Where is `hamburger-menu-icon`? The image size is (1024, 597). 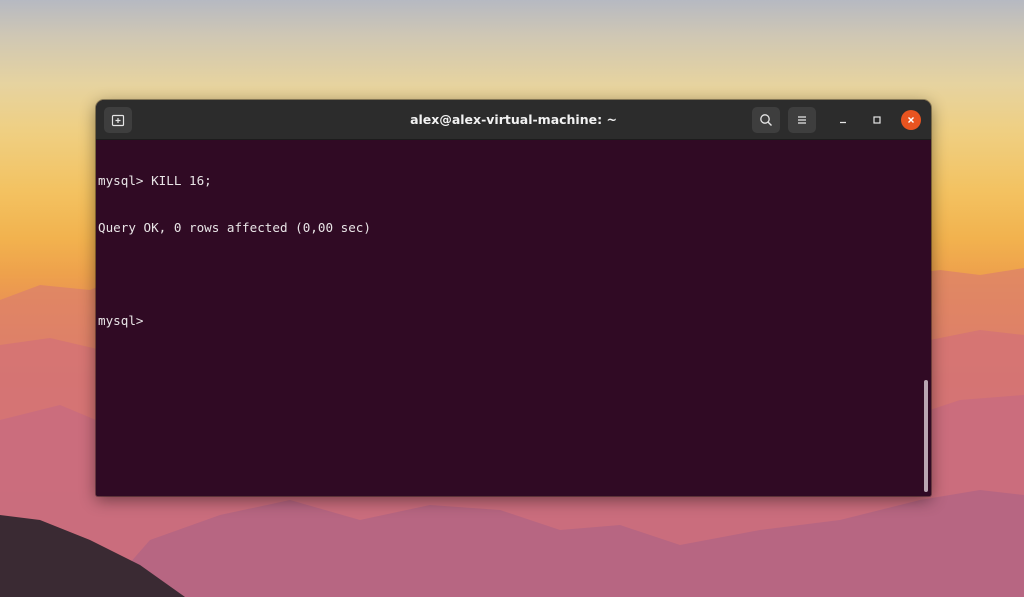
hamburger-menu-icon is located at coordinates (802, 120).